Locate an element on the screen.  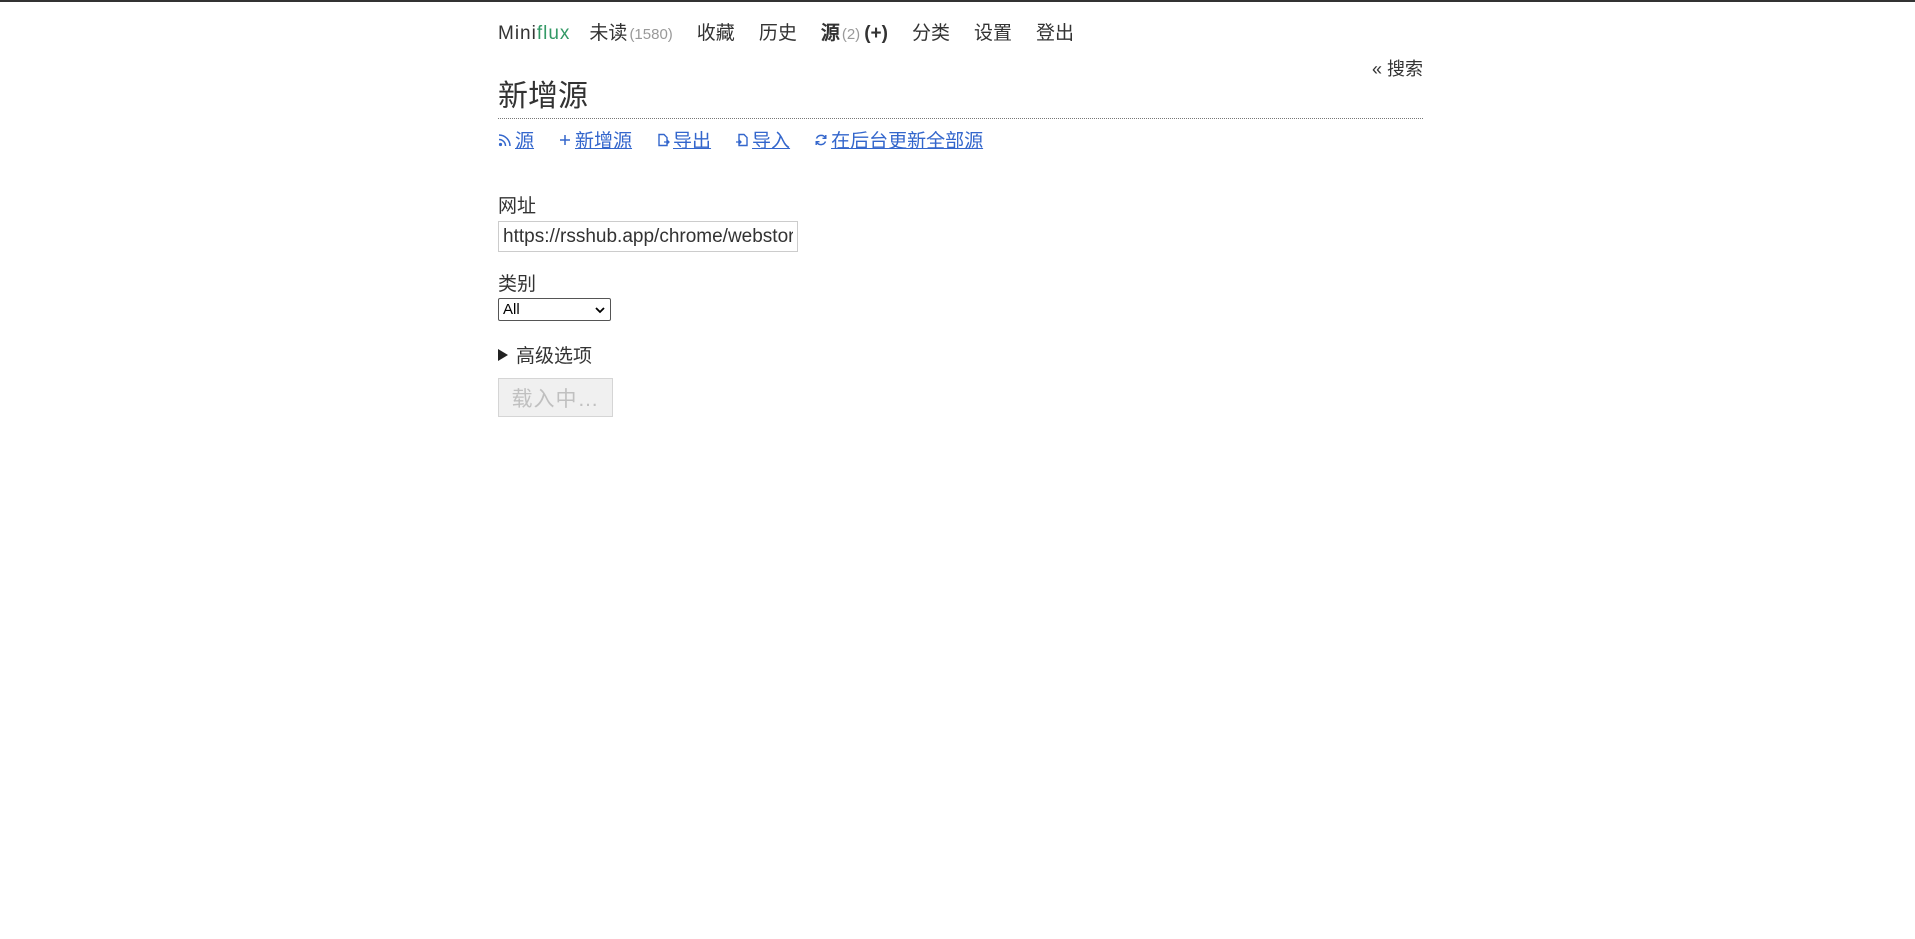
nav-add-feed-link: (+) is located at coordinates (876, 33).